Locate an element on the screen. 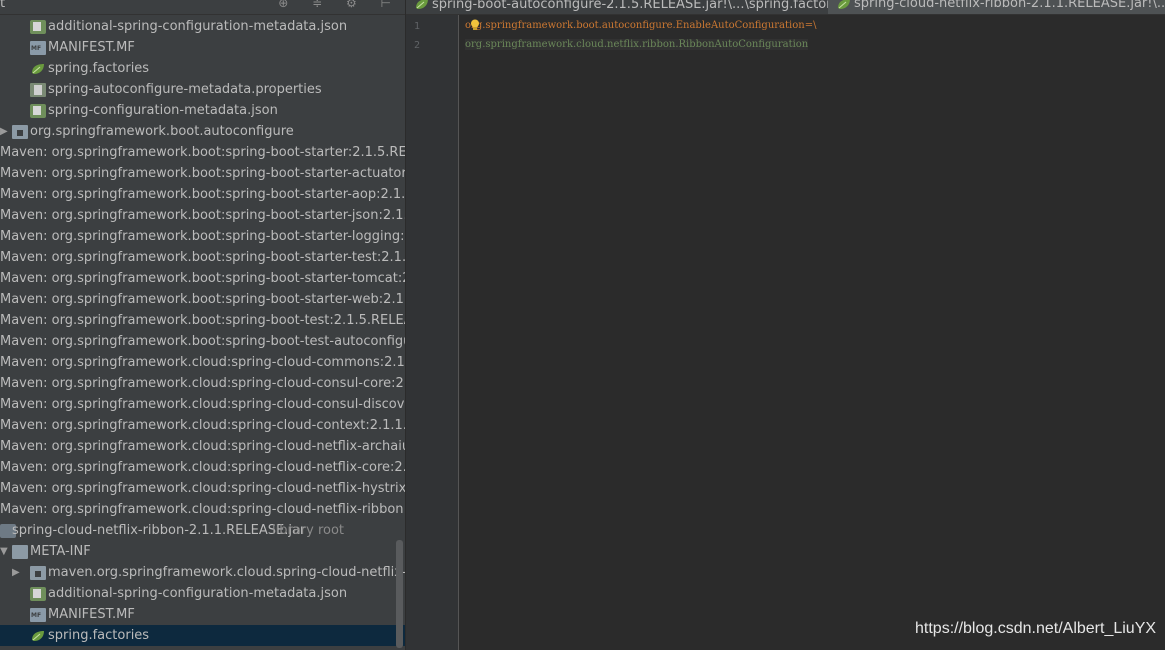 The width and height of the screenshot is (1165, 650). tree-item: spring-autoconfigure-metadata.properties is located at coordinates (202, 89).